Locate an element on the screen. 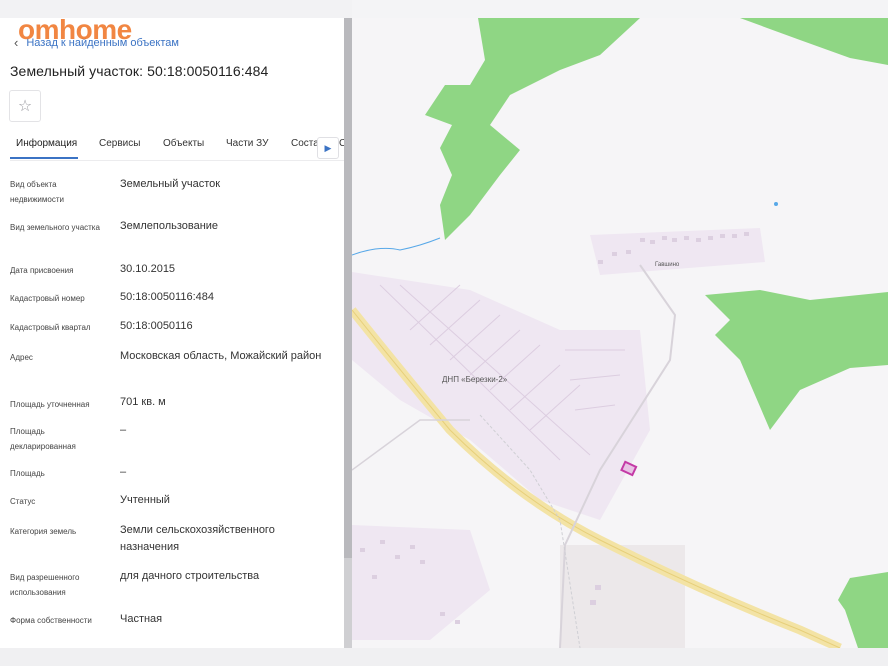 This screenshot has width=888, height=666. row-label-area-specified: Площадь уточненная is located at coordinates (50, 404).